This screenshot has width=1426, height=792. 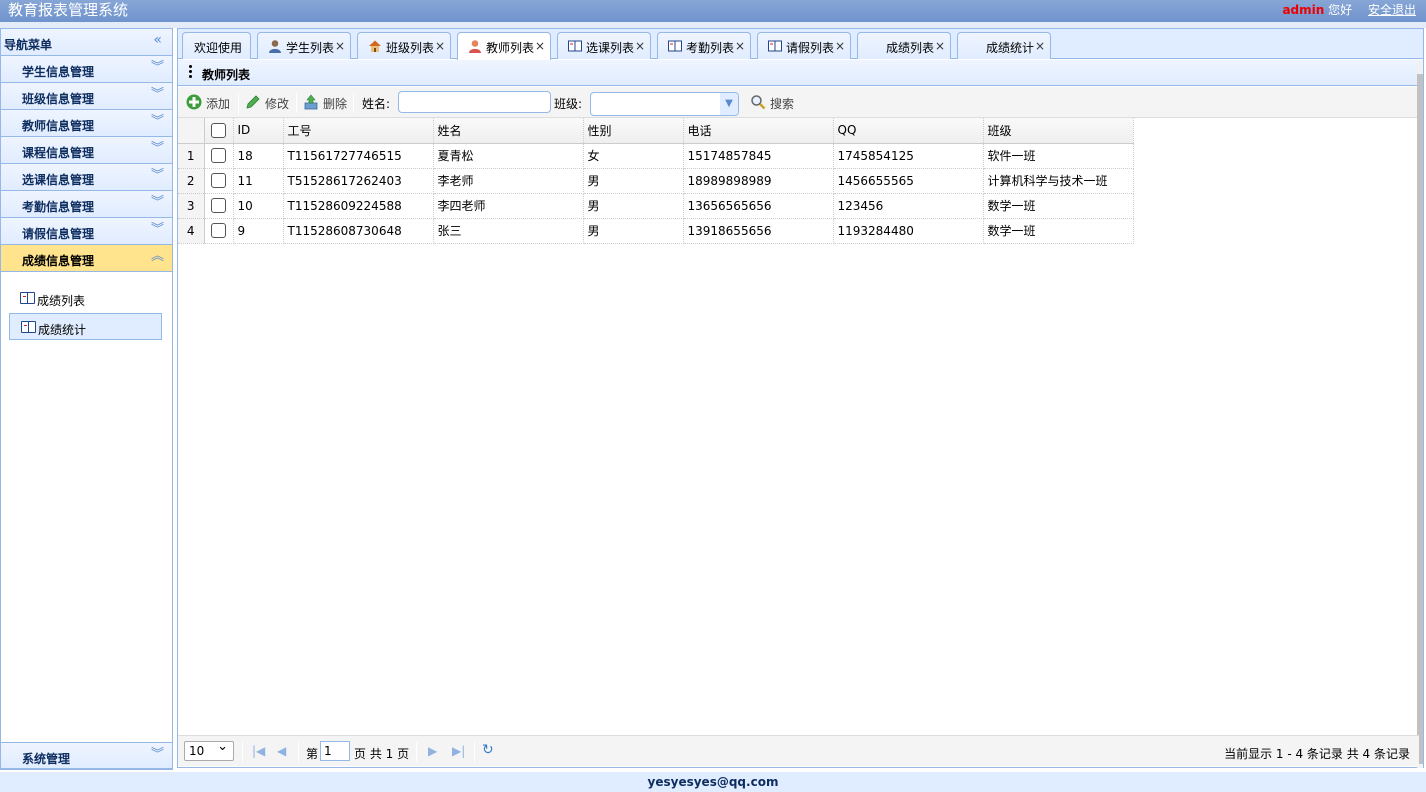 What do you see at coordinates (86, 96) in the screenshot?
I see `menu-class-info: 班级信息管理 ︾` at bounding box center [86, 96].